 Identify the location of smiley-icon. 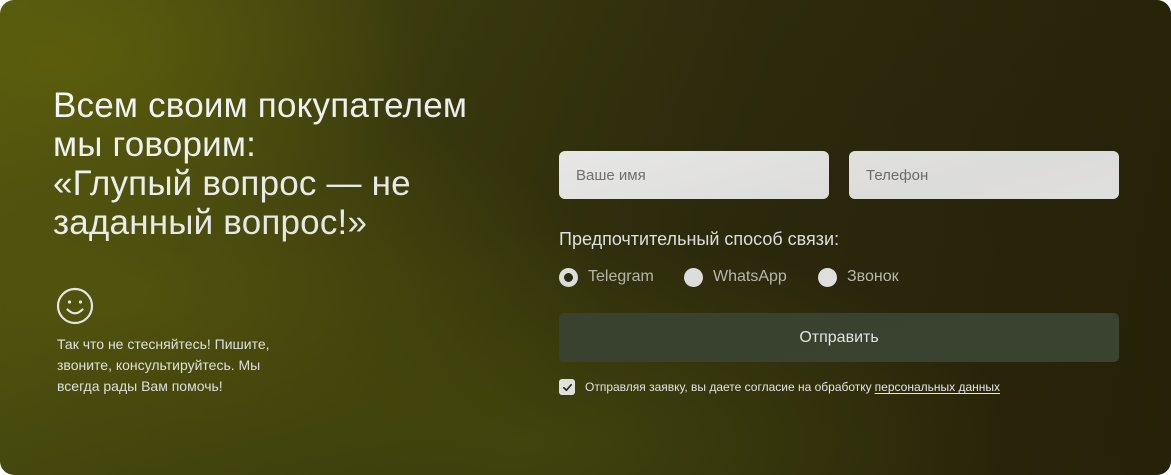
(75, 306).